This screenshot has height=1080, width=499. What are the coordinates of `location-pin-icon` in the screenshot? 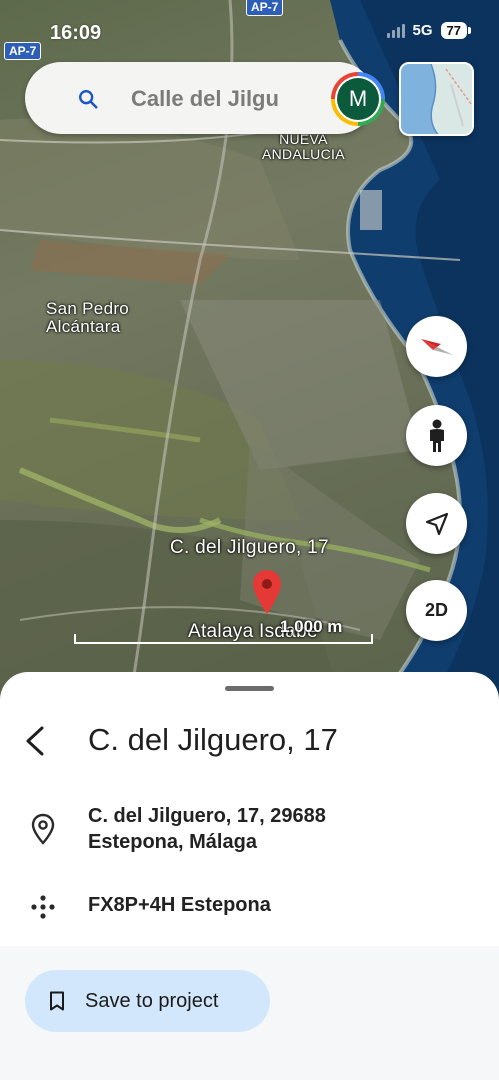 It's located at (43, 829).